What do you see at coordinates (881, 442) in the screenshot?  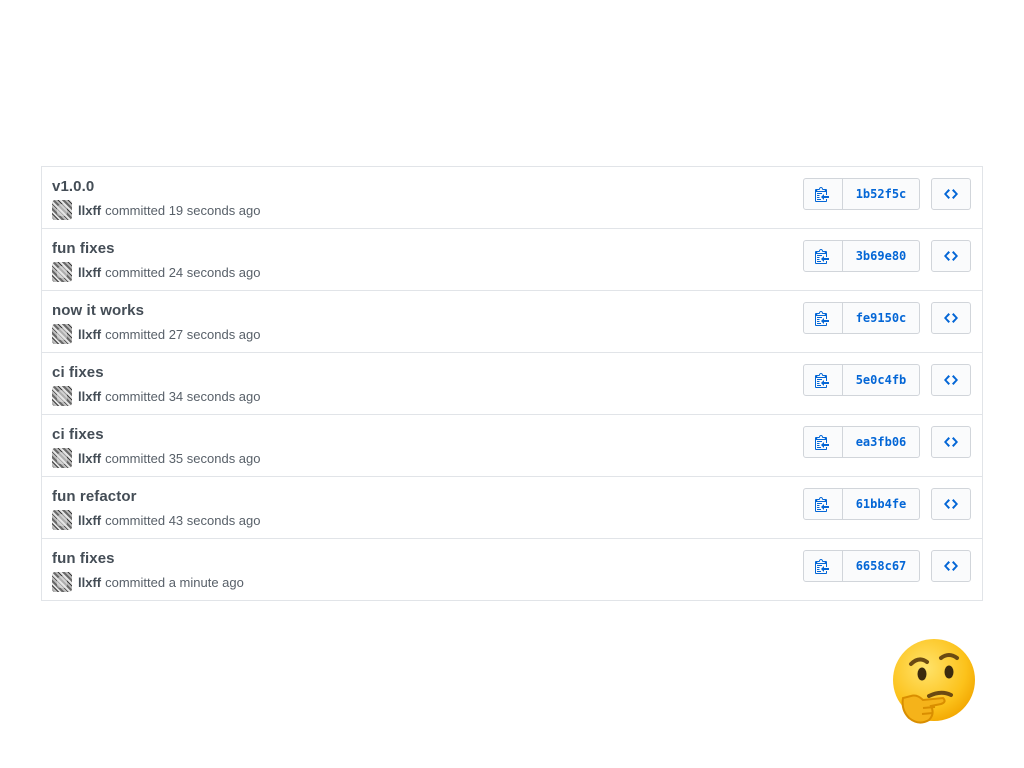 I see `sha-link: ea3fb06` at bounding box center [881, 442].